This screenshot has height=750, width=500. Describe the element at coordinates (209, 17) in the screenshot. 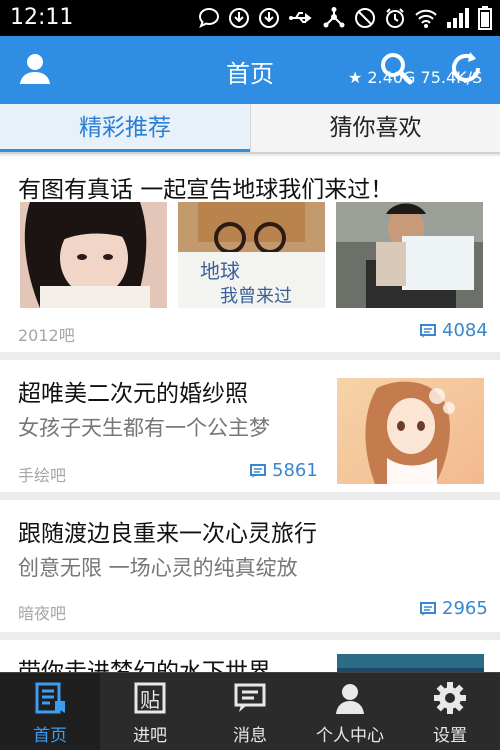

I see `chat-bubble-icon` at that location.